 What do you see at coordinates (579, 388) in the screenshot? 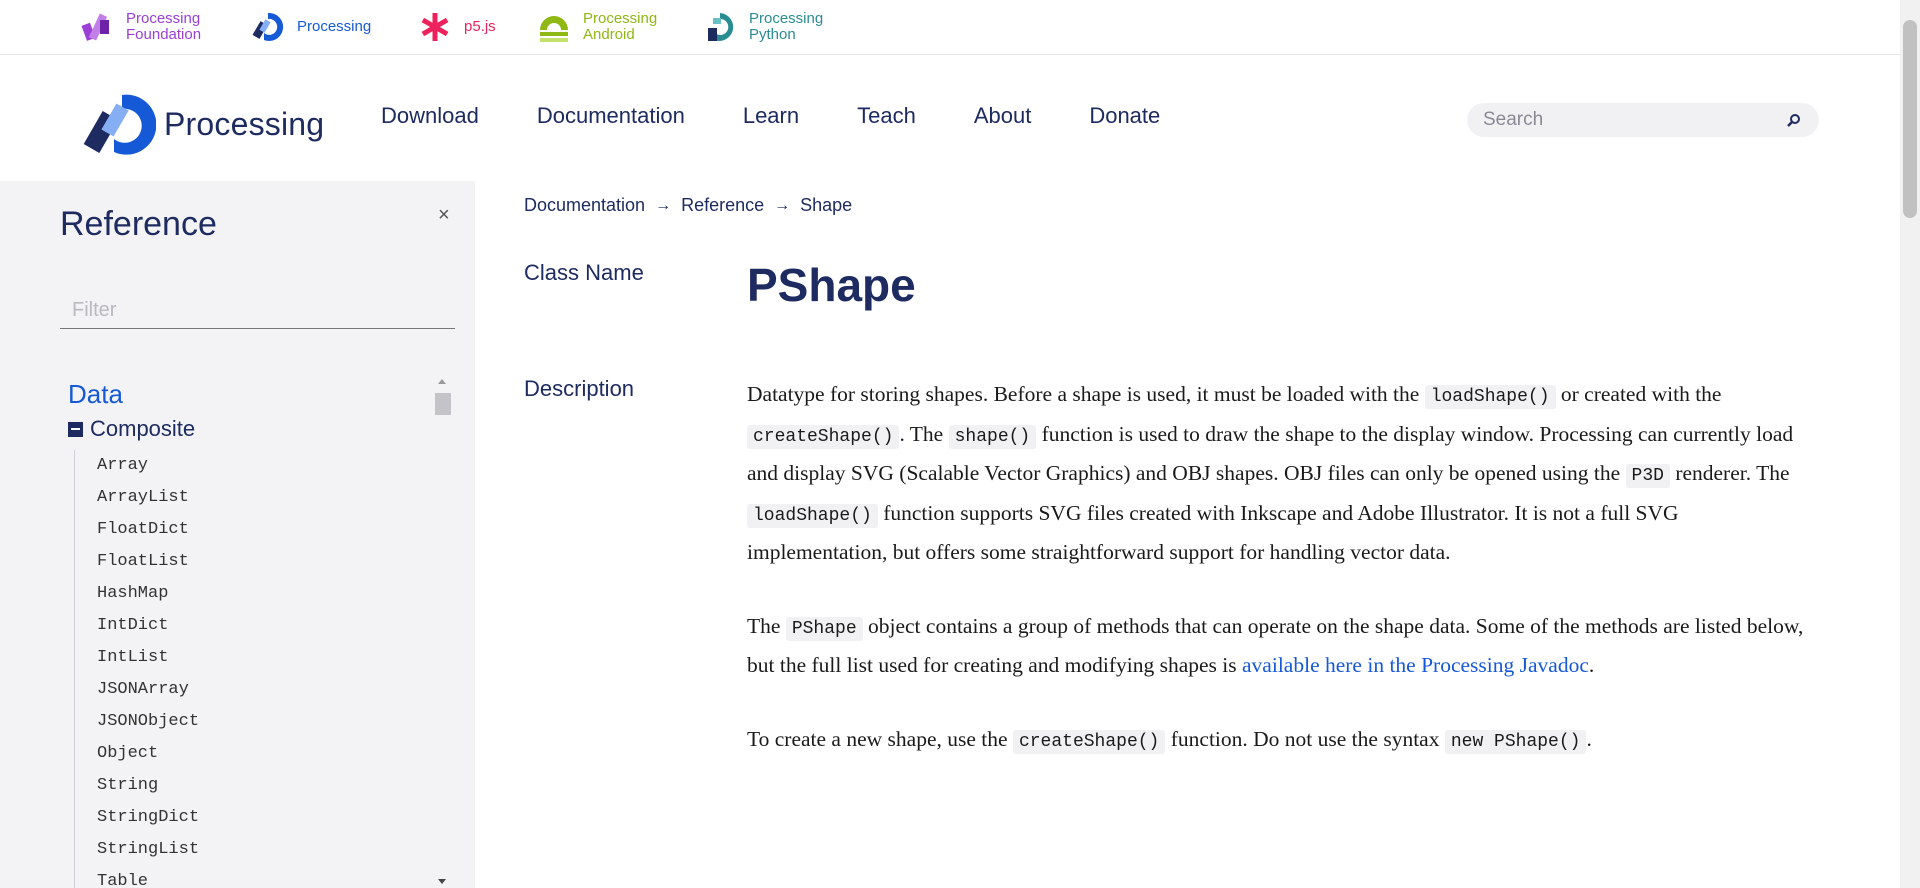
I see `description-label: Description` at bounding box center [579, 388].